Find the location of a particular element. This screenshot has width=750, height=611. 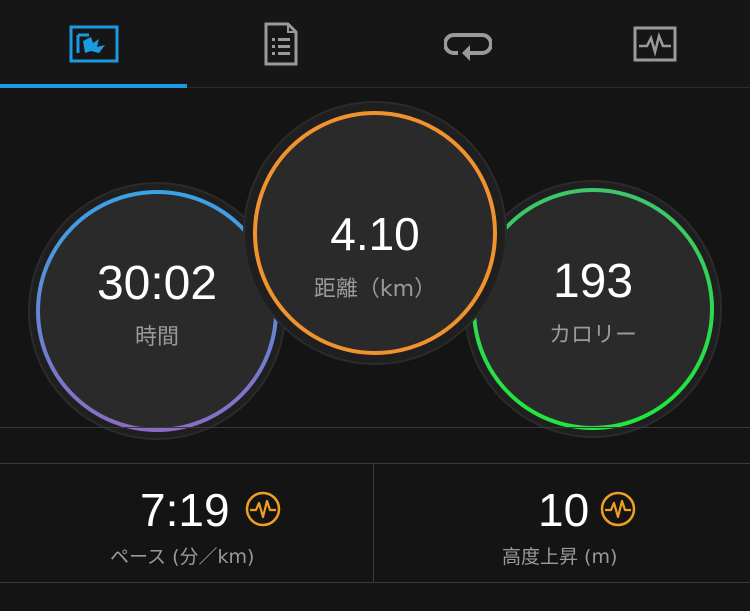

tab-summary is located at coordinates (93, 44).